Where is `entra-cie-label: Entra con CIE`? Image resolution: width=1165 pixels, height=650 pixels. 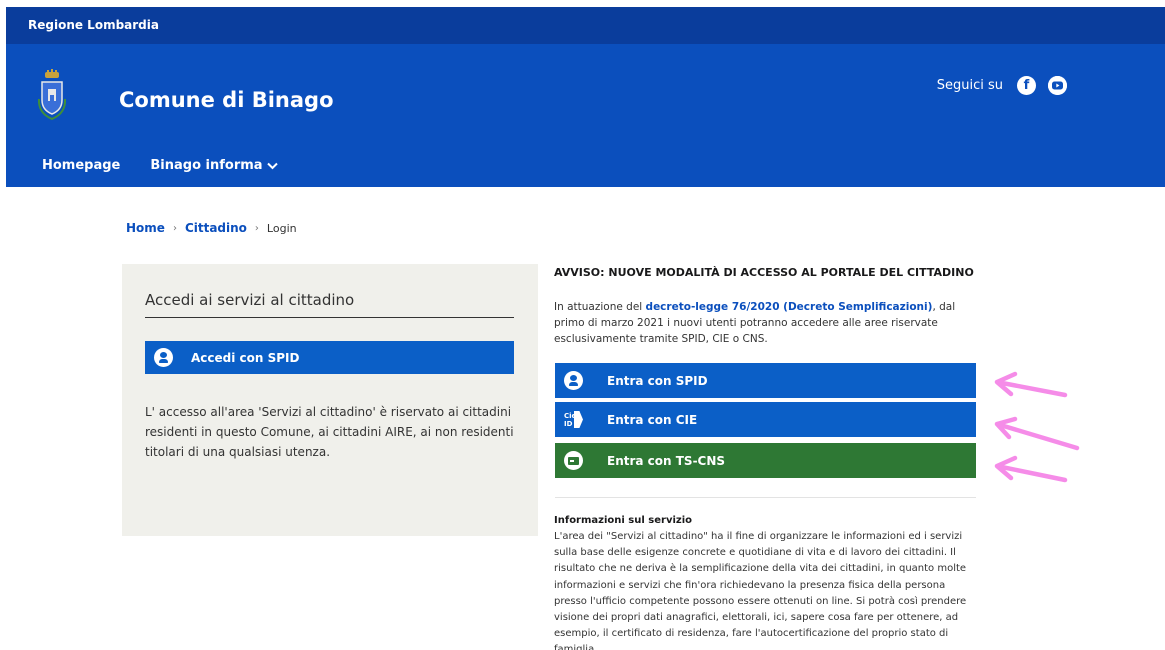 entra-cie-label: Entra con CIE is located at coordinates (652, 419).